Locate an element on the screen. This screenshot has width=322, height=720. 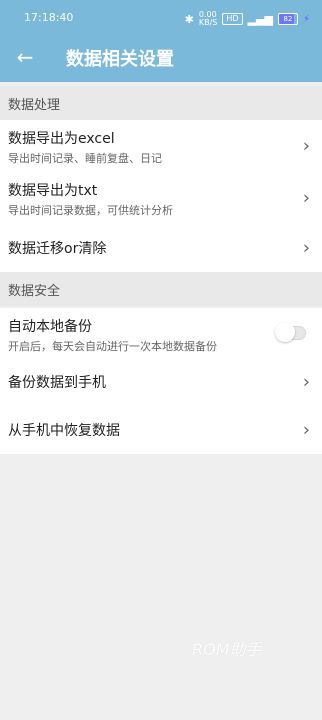
section-header-data-security: 数据安全 is located at coordinates (161, 289).